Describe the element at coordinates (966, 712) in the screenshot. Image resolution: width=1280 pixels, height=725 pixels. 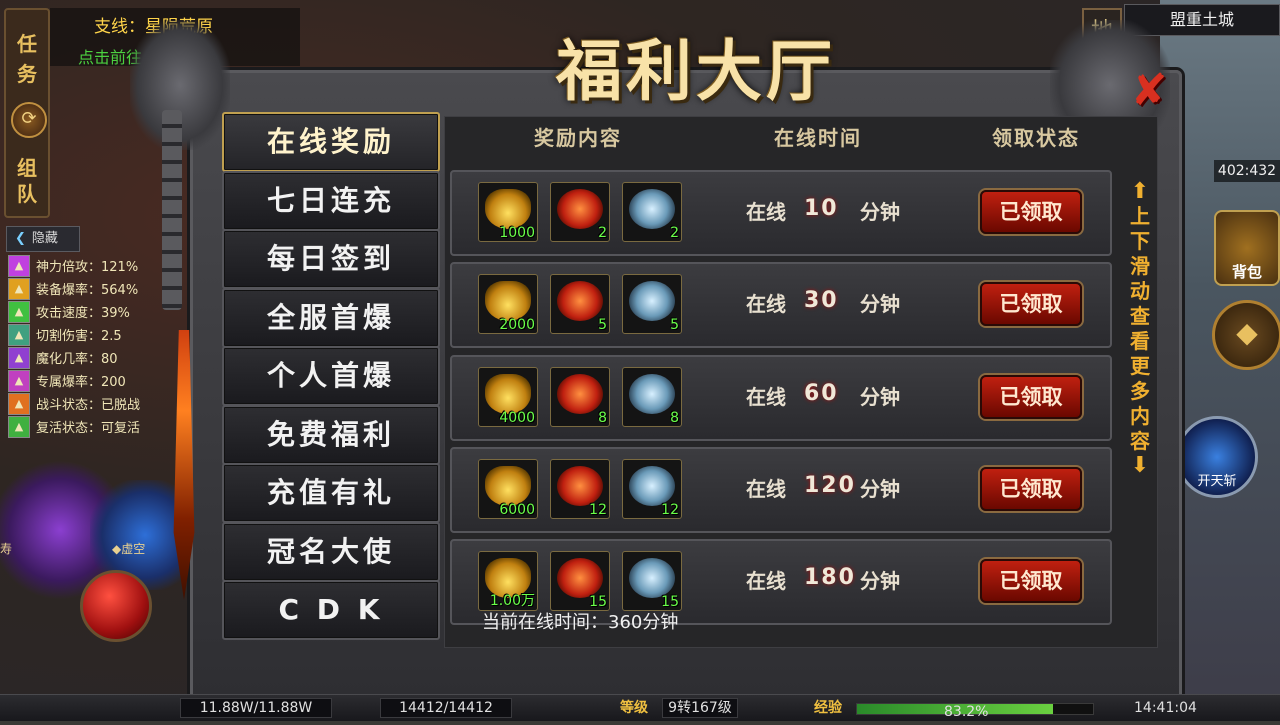
I see `exp-percent: 83.2%` at that location.